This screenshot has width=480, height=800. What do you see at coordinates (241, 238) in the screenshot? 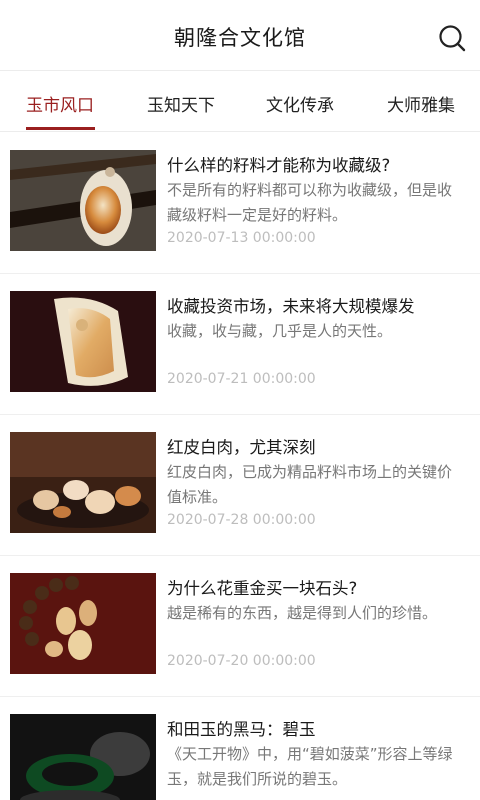
I see `article-date: 2020-07-13 00:00:00` at bounding box center [241, 238].